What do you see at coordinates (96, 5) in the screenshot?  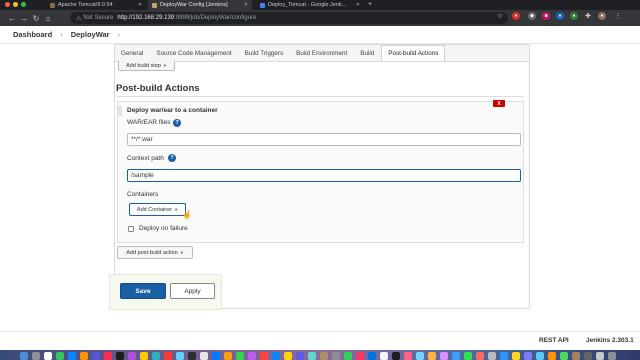 I see `browser-tab-tomcat: Apache Tomcat/9.0.54 ✕` at bounding box center [96, 5].